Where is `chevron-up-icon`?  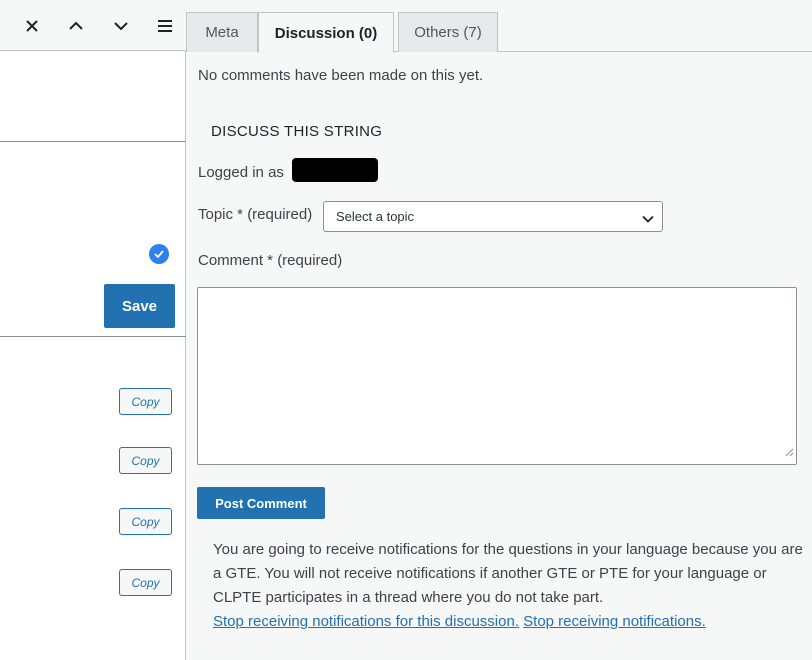 chevron-up-icon is located at coordinates (76, 26).